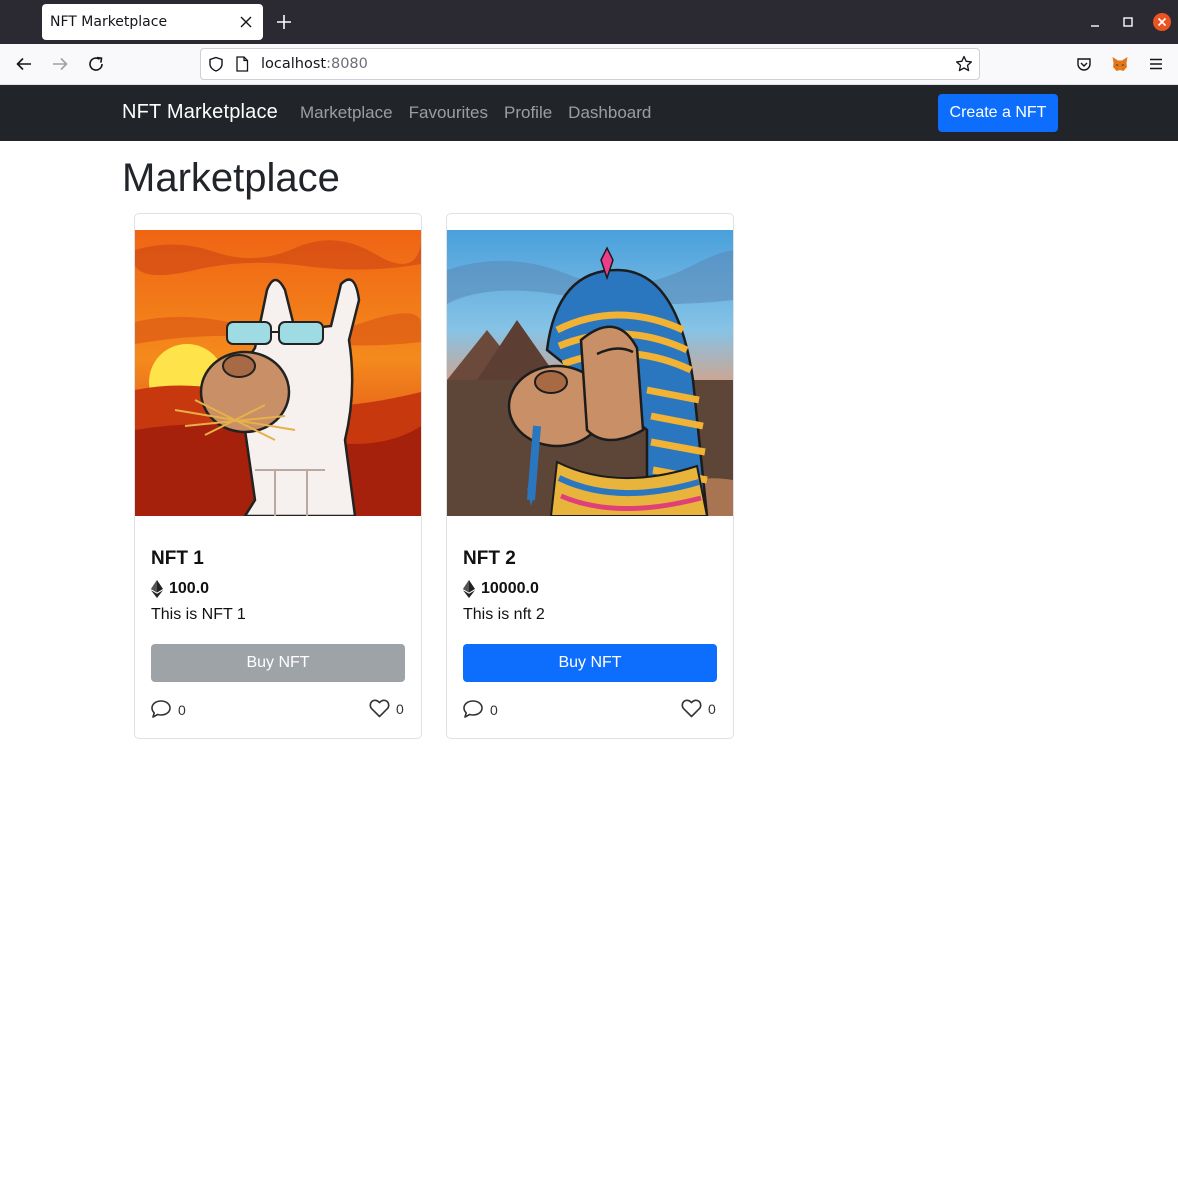  I want to click on new-tab-icon, so click(284, 22).